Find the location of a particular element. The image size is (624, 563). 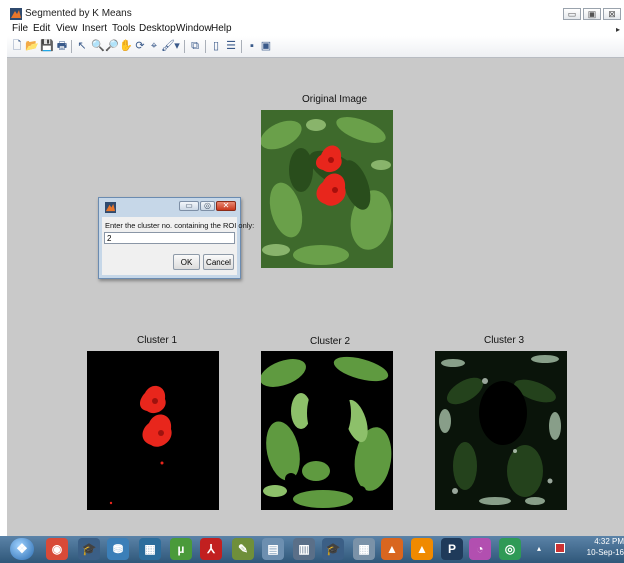

graduation-app-icon: 🎓 is located at coordinates (89, 549).